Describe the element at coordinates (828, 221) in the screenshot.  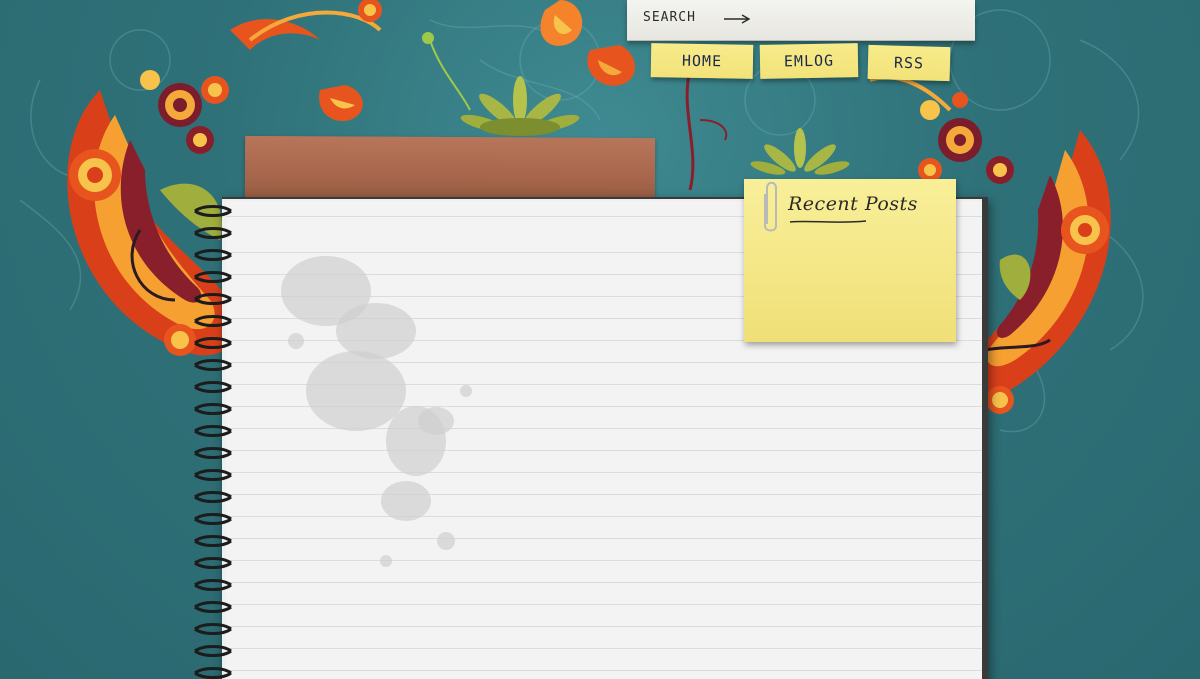
I see `title-underline` at that location.